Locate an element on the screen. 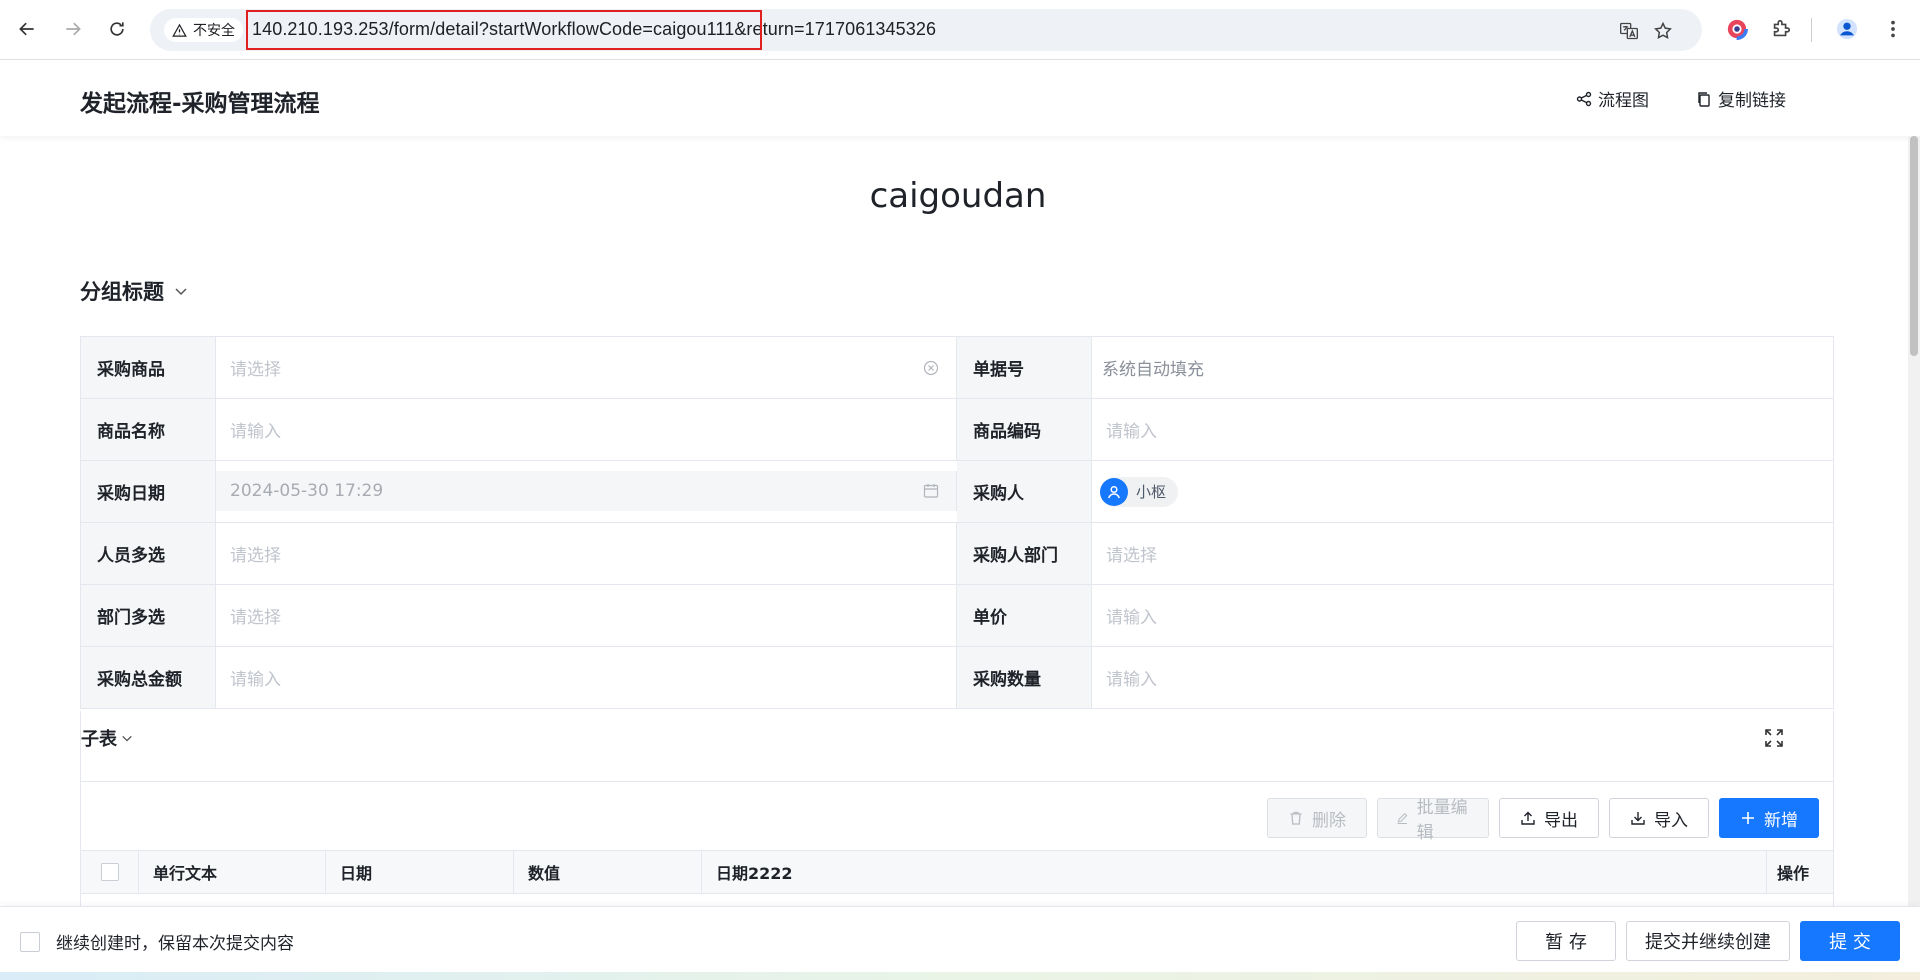 The image size is (1920, 980). document-number-field: 系统自动填充 is located at coordinates (1462, 367).